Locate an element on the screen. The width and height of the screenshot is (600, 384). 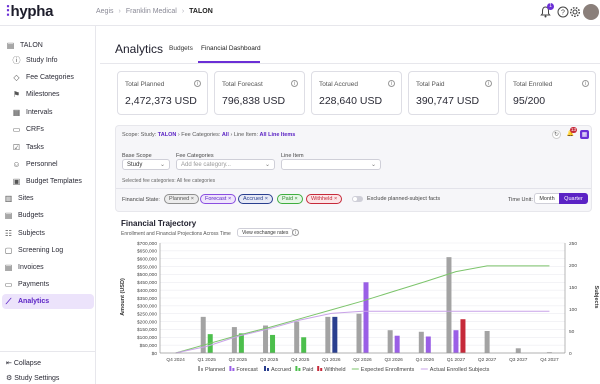
bar-forecast is located at coordinates (397, 344).